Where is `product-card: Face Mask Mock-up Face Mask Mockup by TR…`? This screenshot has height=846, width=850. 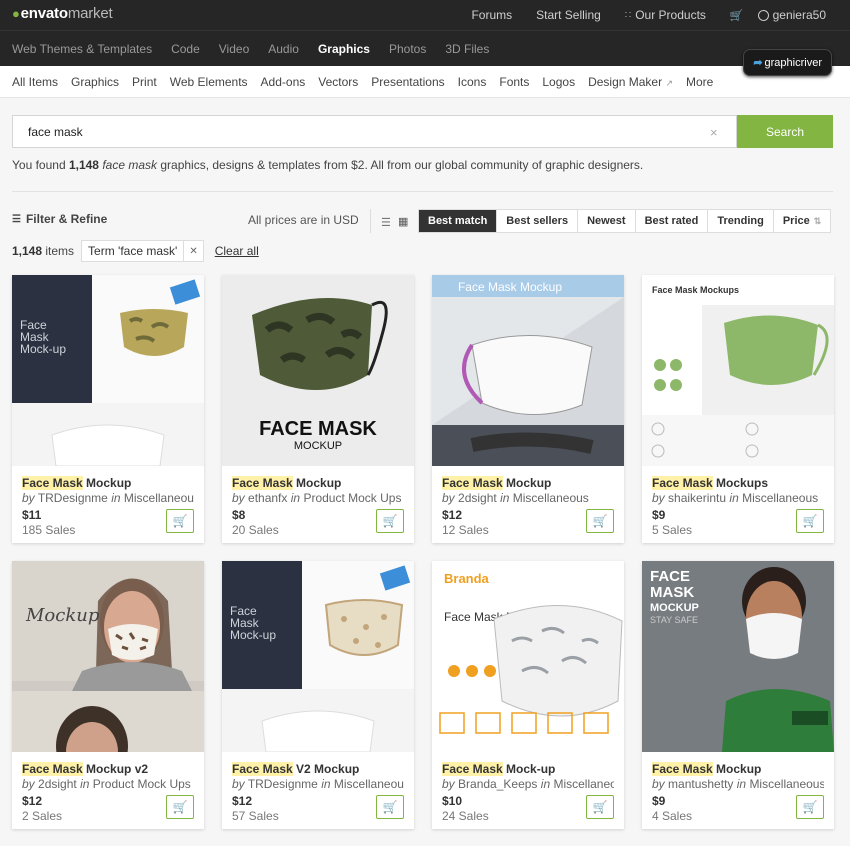 product-card: Face Mask Mock-up Face Mask Mockup by TR… is located at coordinates (108, 409).